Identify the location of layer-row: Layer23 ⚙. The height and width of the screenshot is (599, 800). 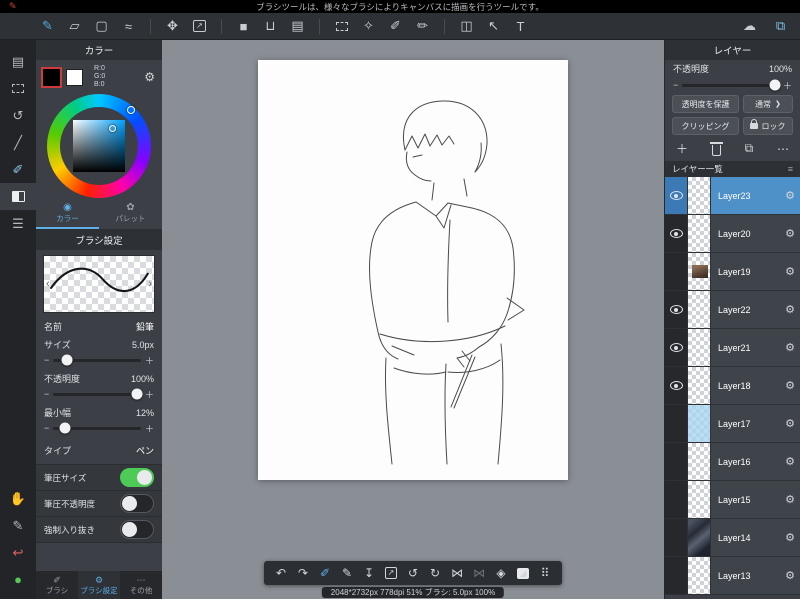
(732, 196).